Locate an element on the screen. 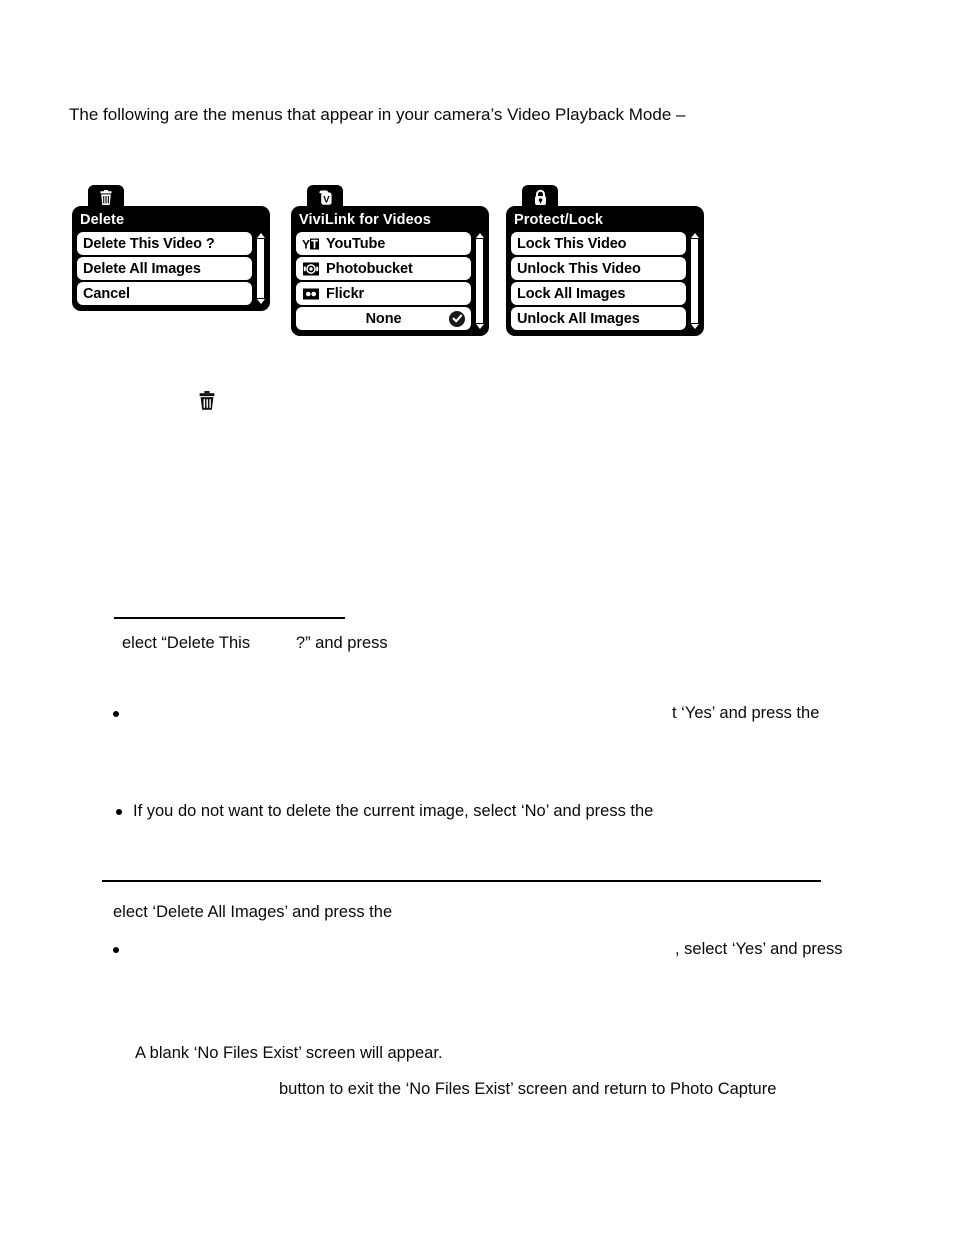  vivilink-menu-title: ViviLink for Videos is located at coordinates (365, 220).